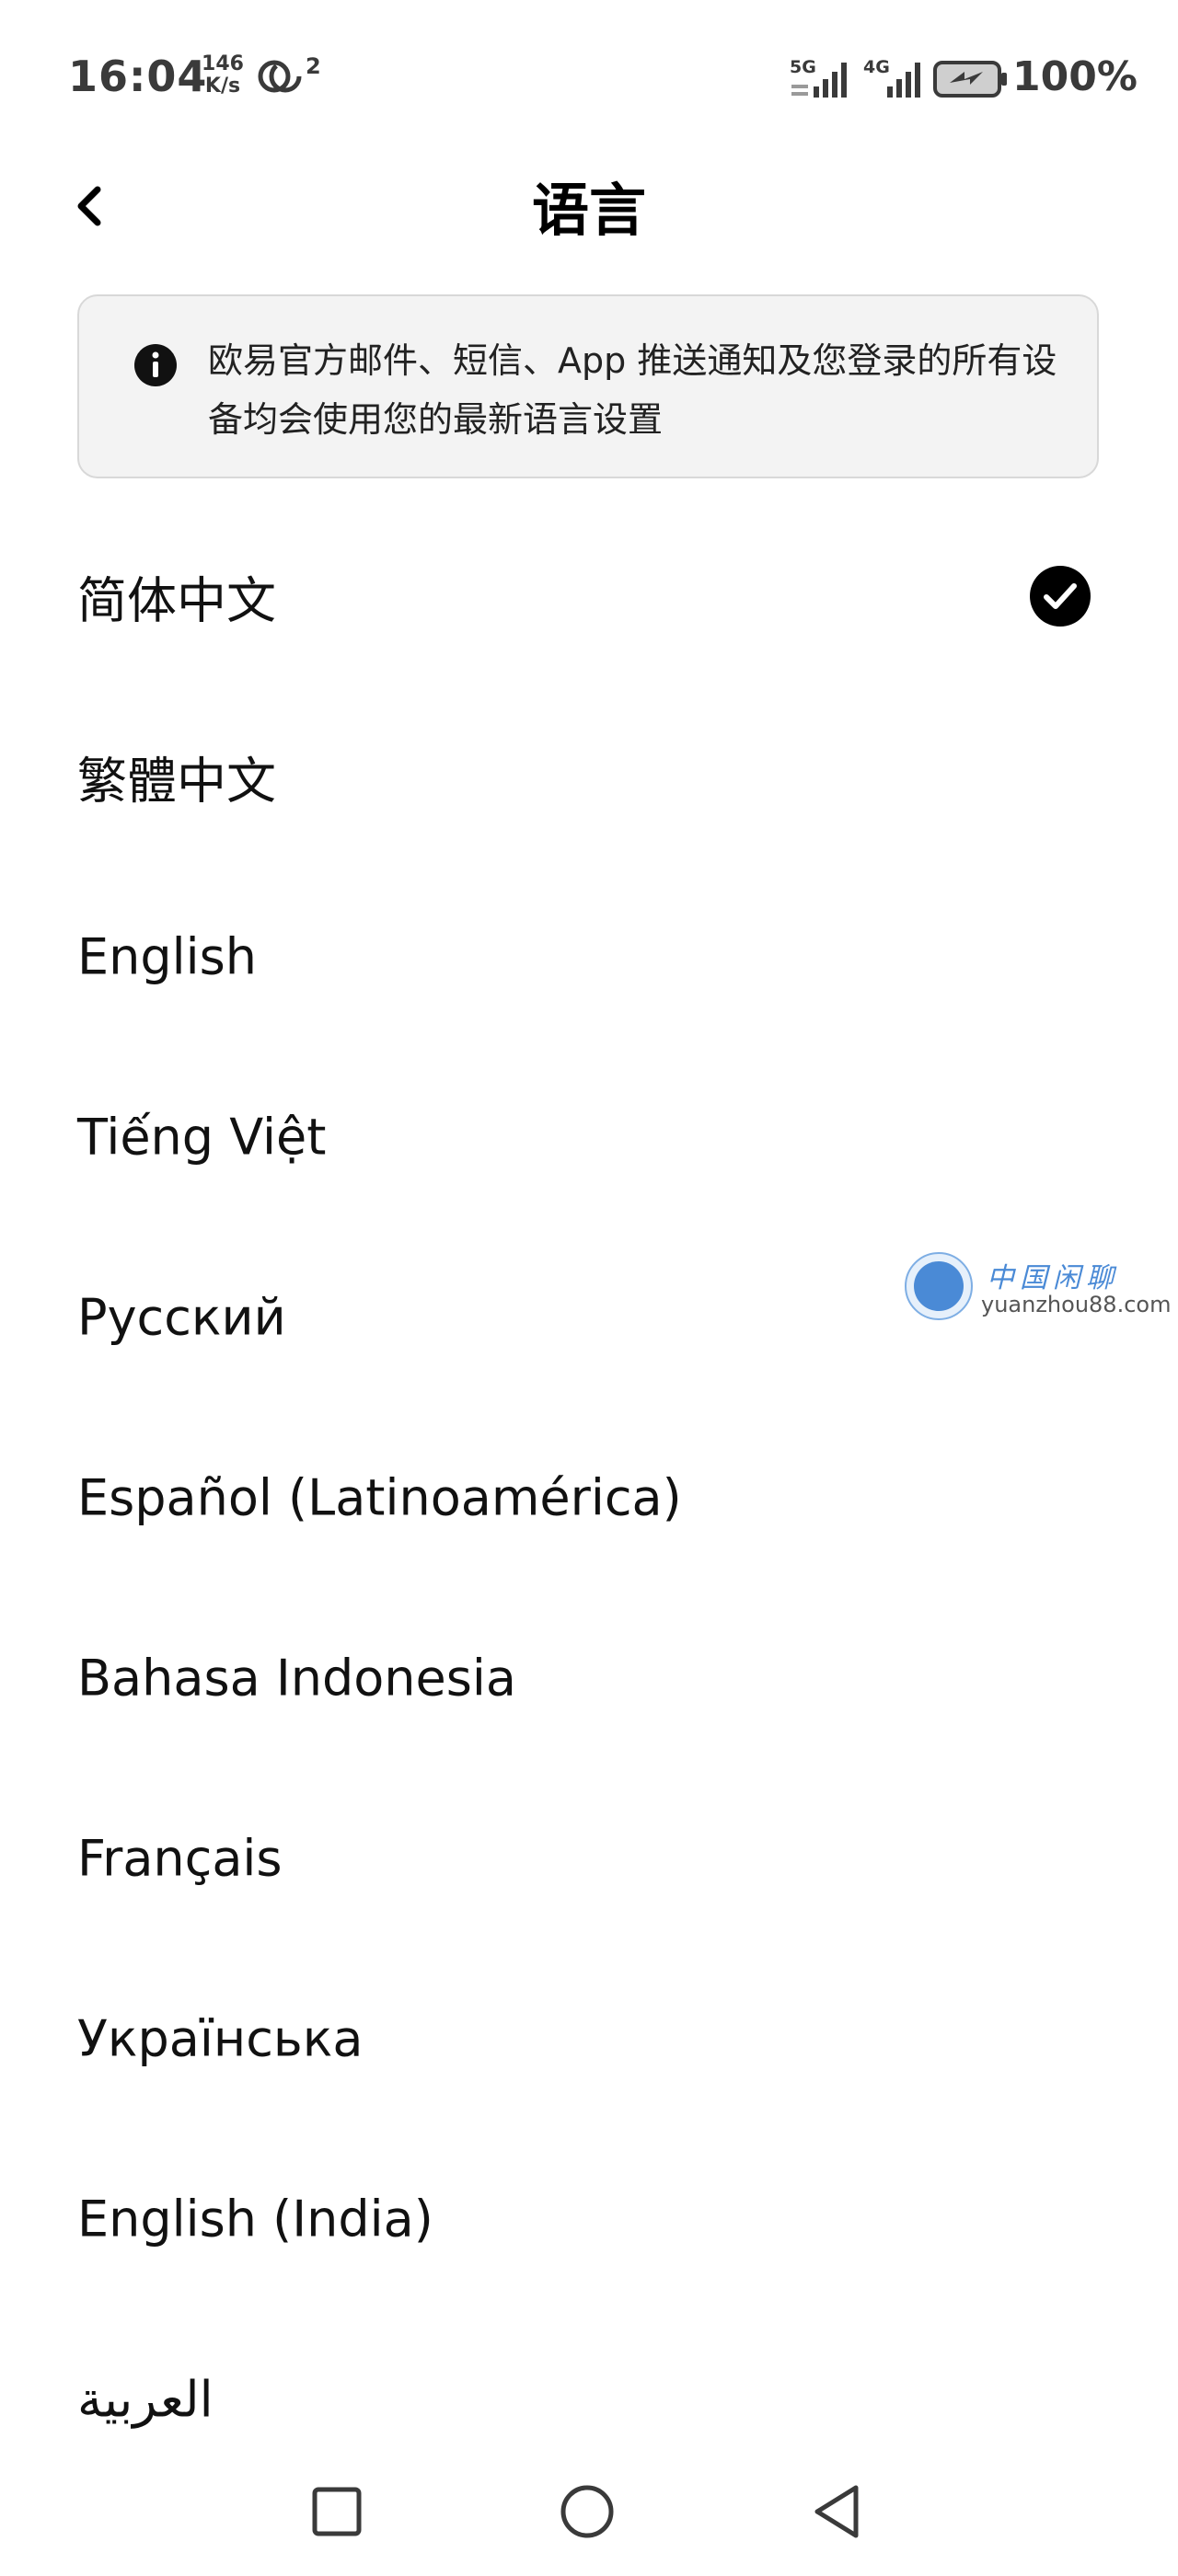 The image size is (1178, 2576). Describe the element at coordinates (167, 956) in the screenshot. I see `language-label: English` at that location.